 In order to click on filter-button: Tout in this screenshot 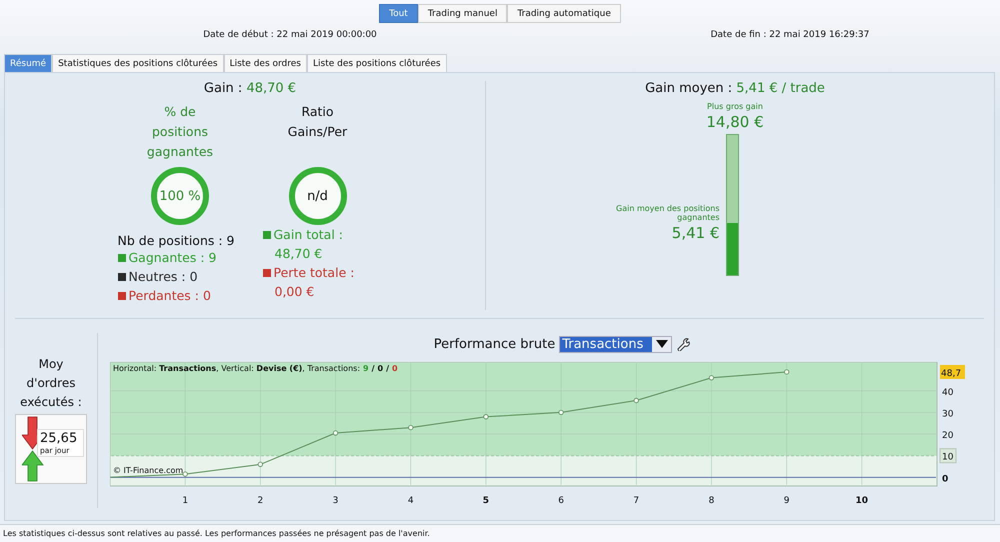, I will do `click(398, 13)`.